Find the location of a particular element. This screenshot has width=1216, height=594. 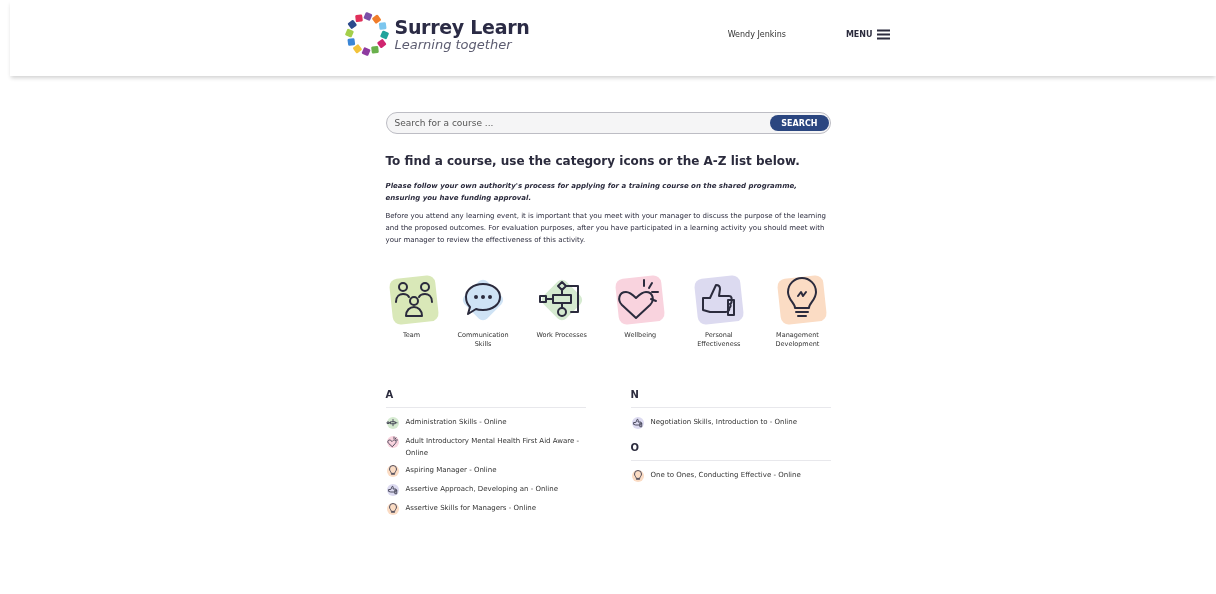

letter-heading: A is located at coordinates (485, 398).